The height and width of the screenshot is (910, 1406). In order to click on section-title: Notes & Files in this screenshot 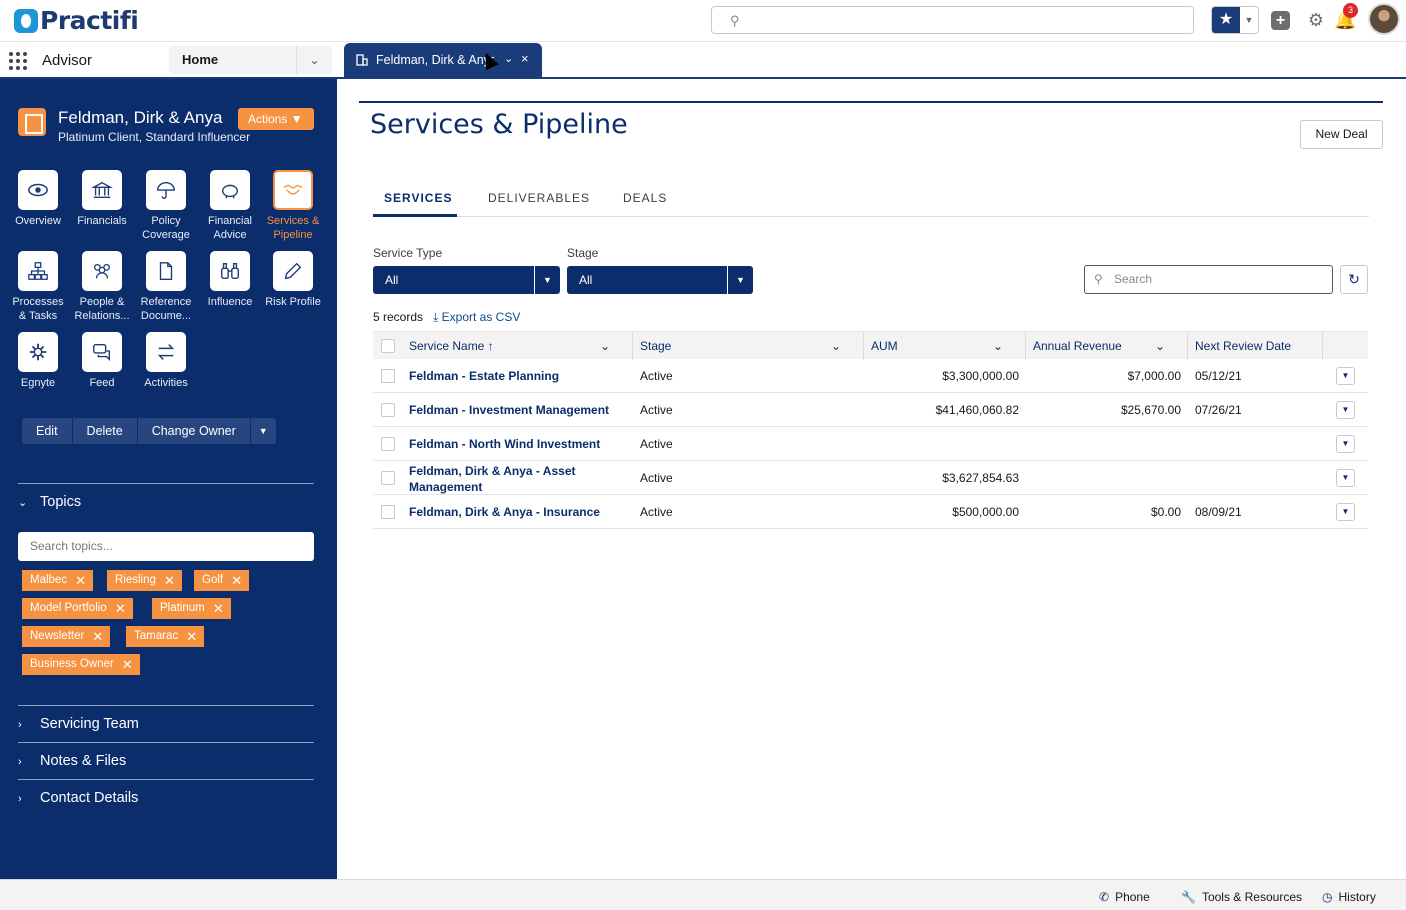, I will do `click(83, 761)`.